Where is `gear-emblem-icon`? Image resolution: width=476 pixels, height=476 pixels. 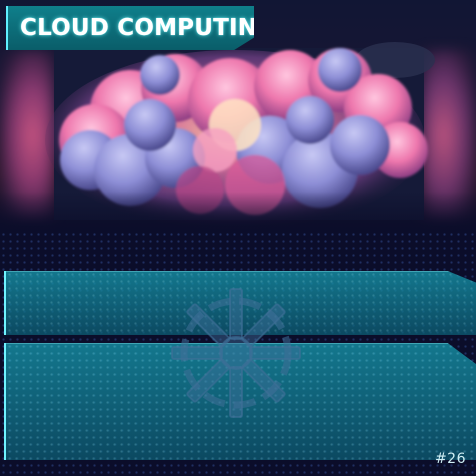 gear-emblem-icon is located at coordinates (236, 353).